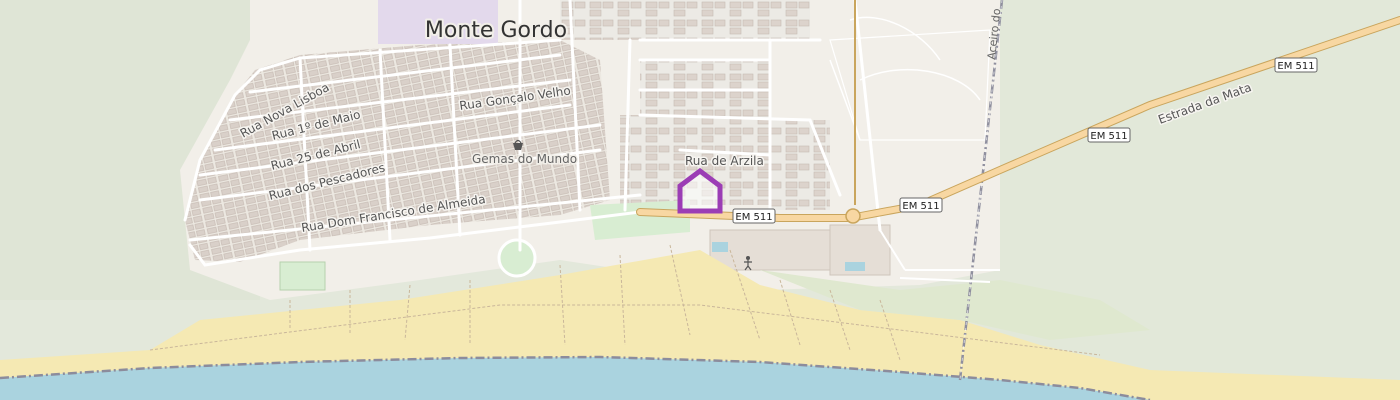  I want to click on road-shield-em511-d: EM 511, so click(1296, 65).